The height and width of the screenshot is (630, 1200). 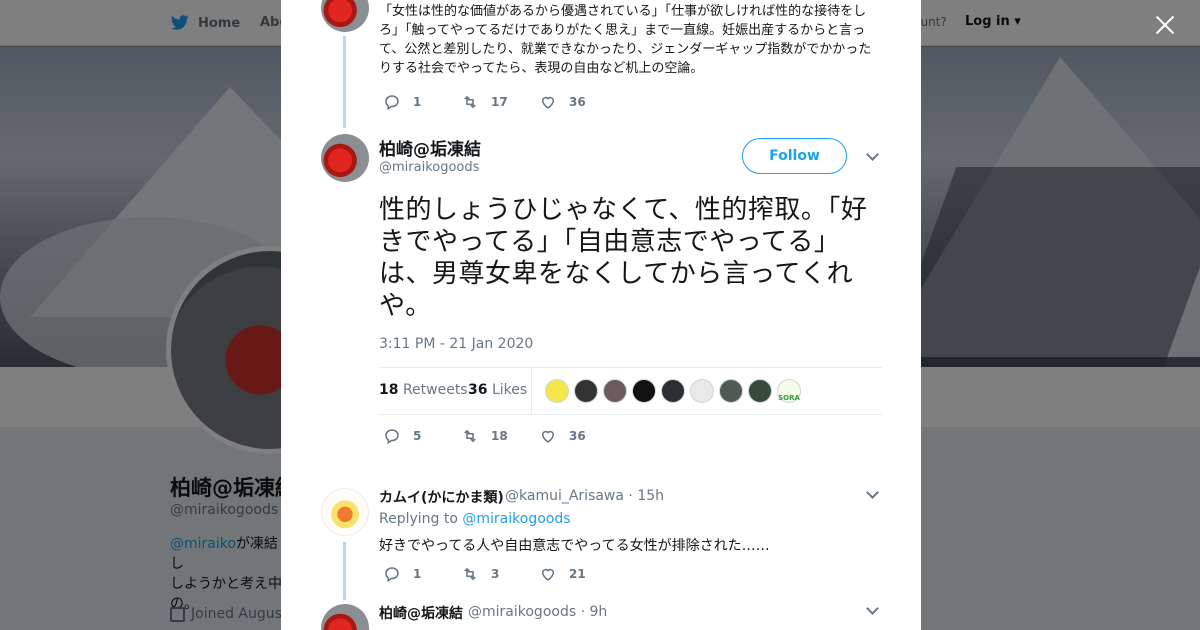 I want to click on main-tweet-actions: 5 18 36, so click(x=500, y=436).